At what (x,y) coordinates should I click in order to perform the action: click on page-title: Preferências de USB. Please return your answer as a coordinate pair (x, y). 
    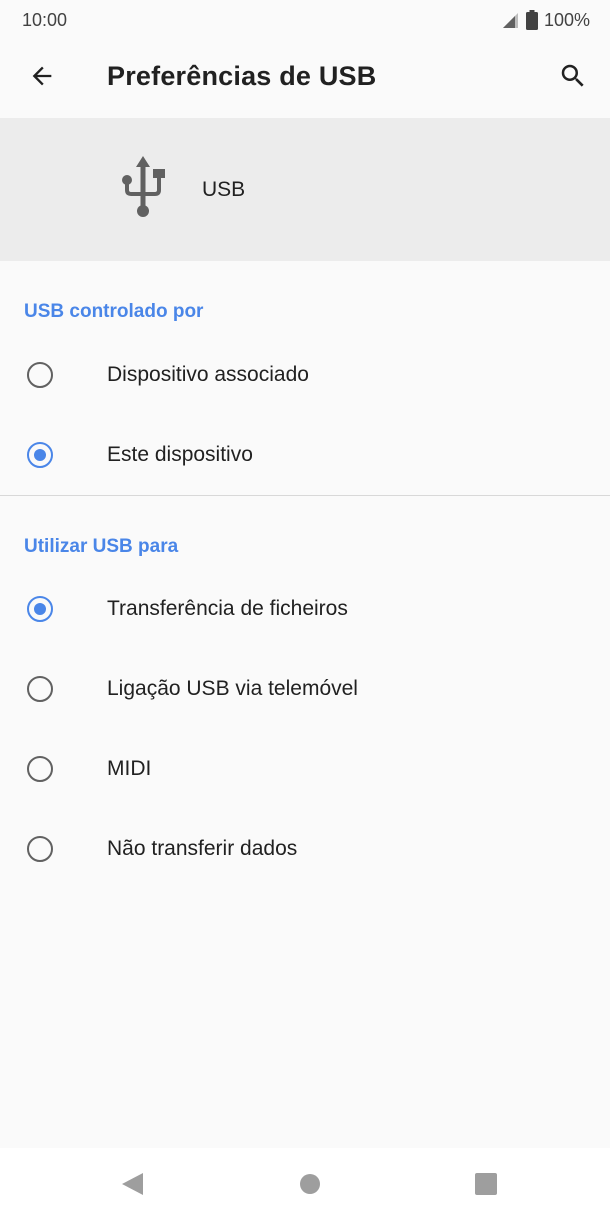
    Looking at the image, I should click on (242, 76).